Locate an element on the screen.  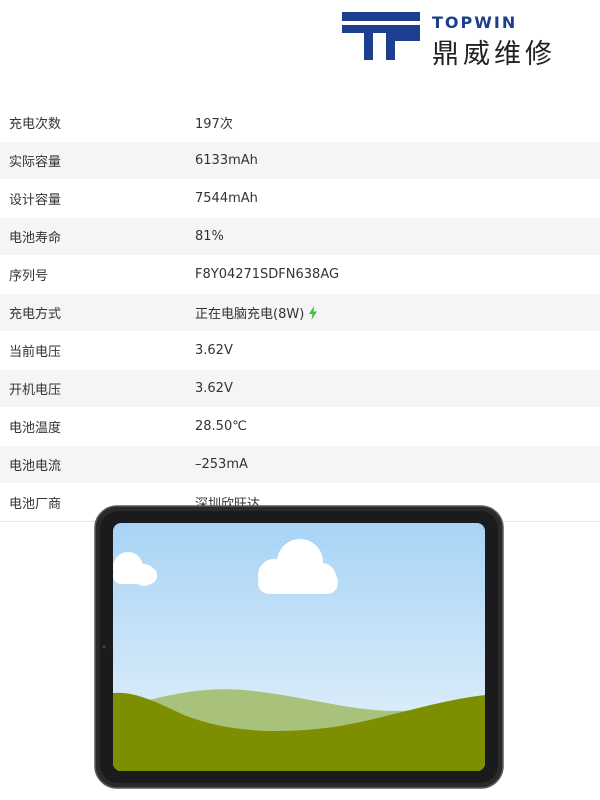
row-value: –253mA is located at coordinates (221, 464).